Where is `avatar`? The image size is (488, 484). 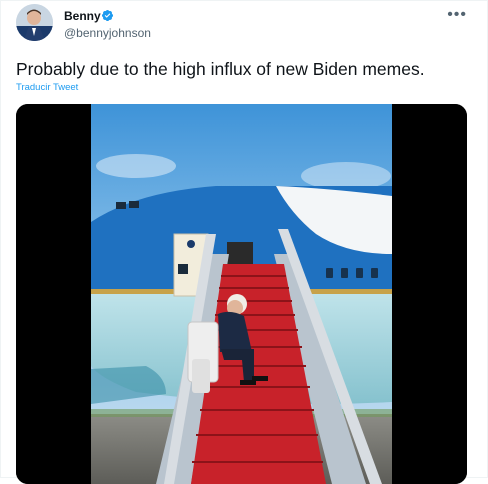 avatar is located at coordinates (34, 22).